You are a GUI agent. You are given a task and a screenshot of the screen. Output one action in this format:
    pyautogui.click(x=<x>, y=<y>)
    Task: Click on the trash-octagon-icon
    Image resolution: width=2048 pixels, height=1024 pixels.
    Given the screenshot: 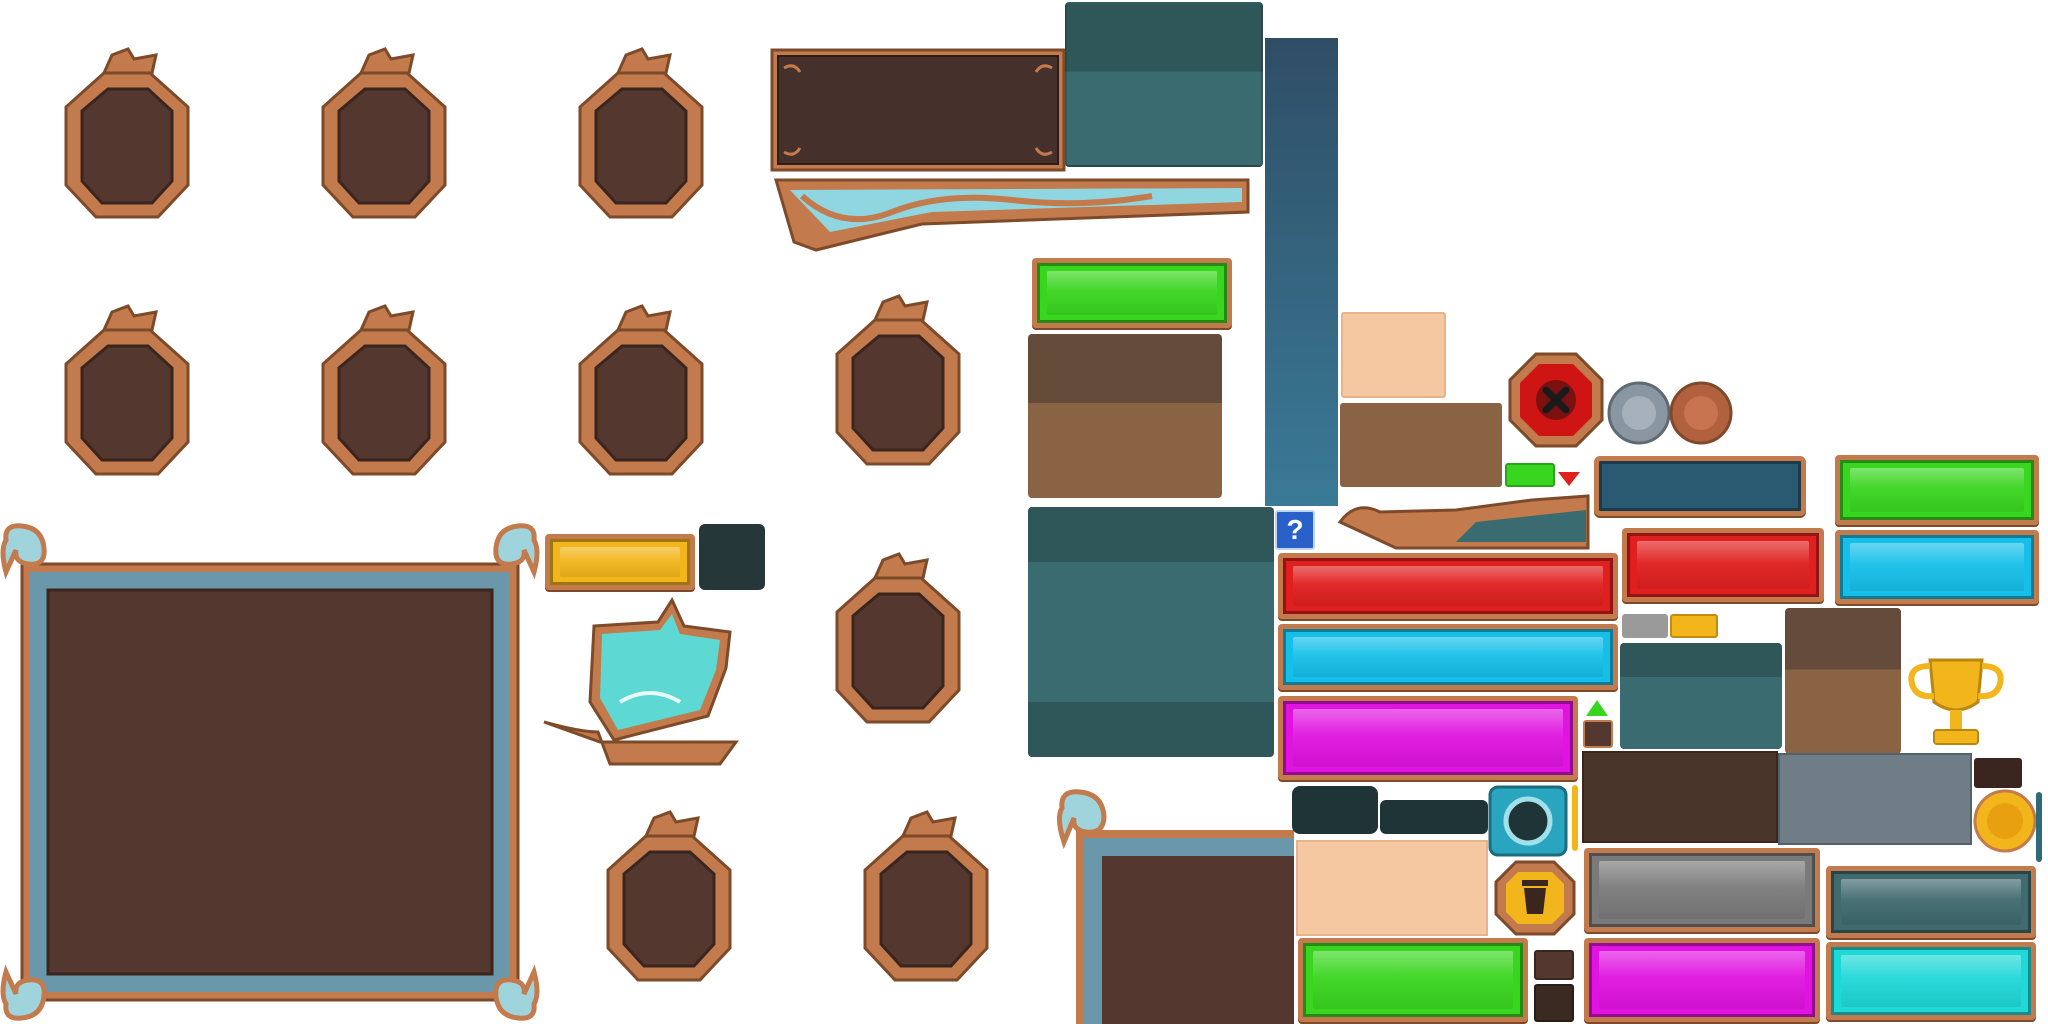 What is the action you would take?
    pyautogui.click(x=1535, y=898)
    